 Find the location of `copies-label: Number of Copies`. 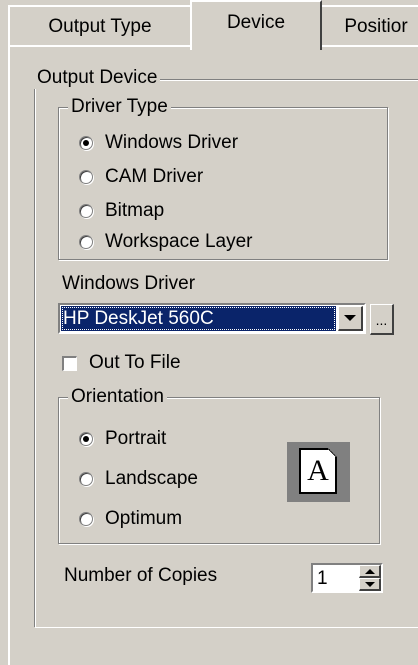

copies-label: Number of Copies is located at coordinates (141, 575).